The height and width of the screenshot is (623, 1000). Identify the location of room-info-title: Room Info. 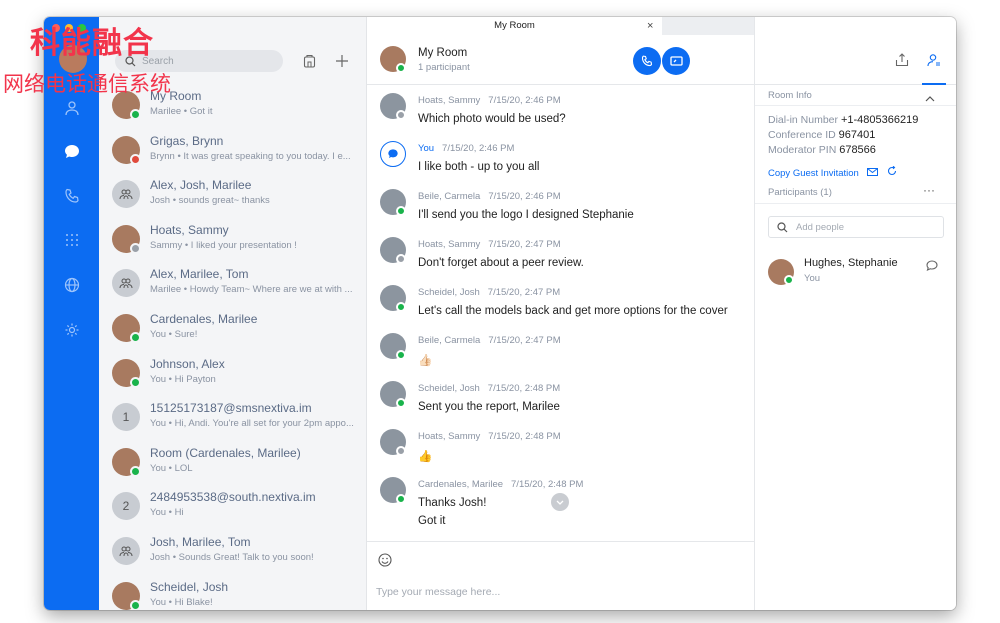
(790, 95).